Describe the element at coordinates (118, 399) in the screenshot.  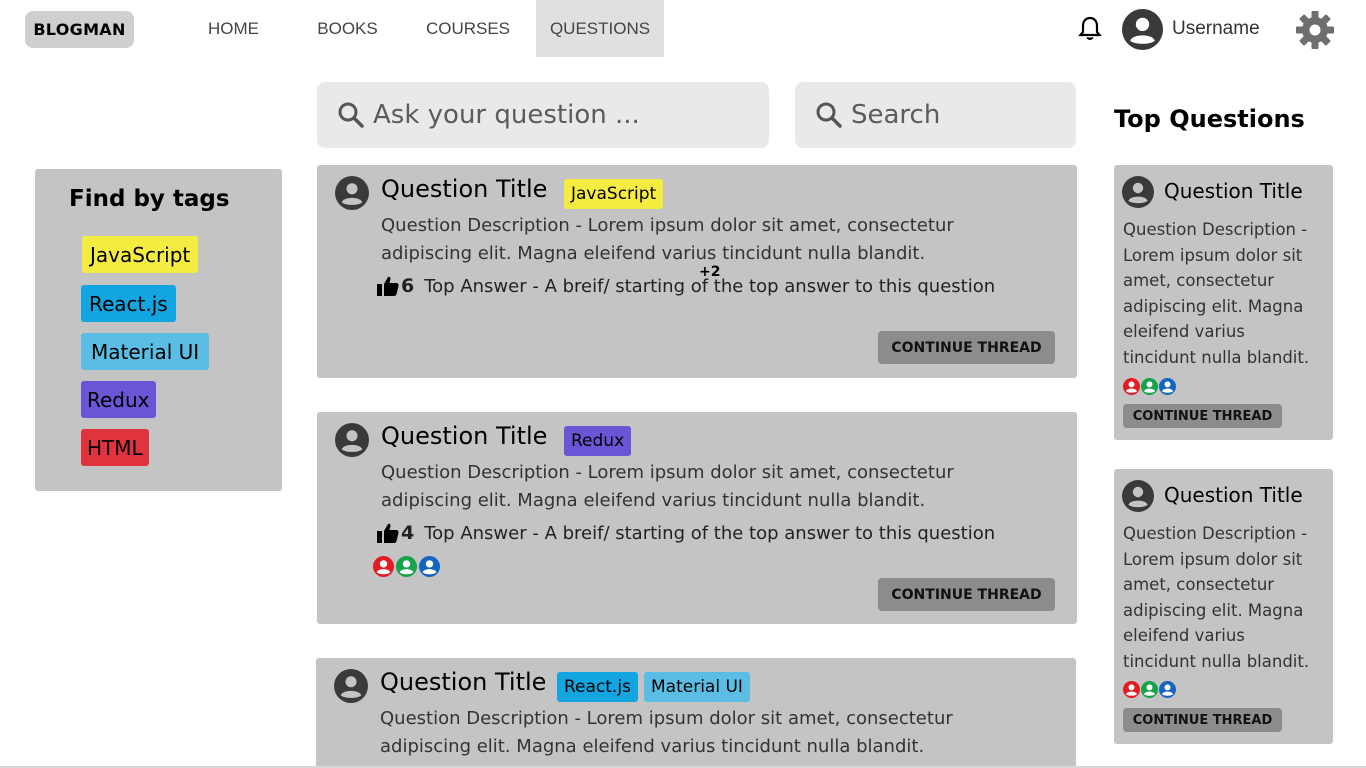
I see `tag-redux: Redux` at that location.